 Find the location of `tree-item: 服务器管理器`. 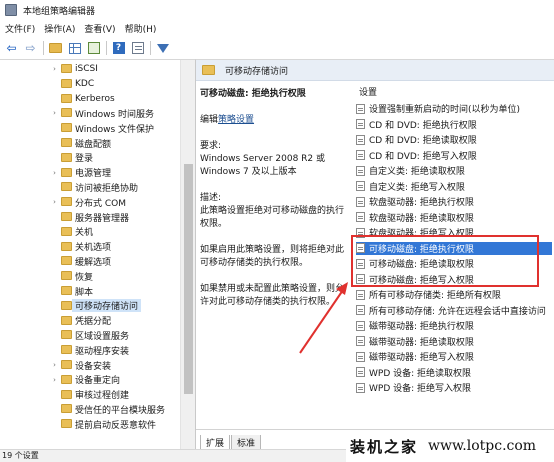

tree-item: 服务器管理器 is located at coordinates (90, 217).